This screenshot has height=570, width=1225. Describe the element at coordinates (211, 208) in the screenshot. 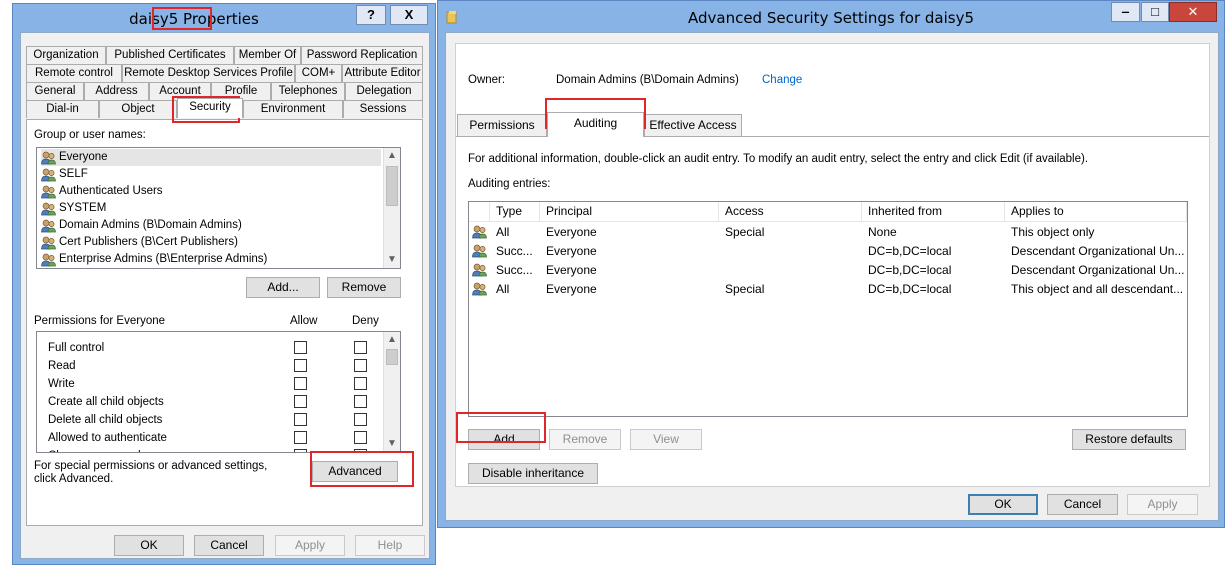

I see `user-list-item: SYSTEM` at that location.